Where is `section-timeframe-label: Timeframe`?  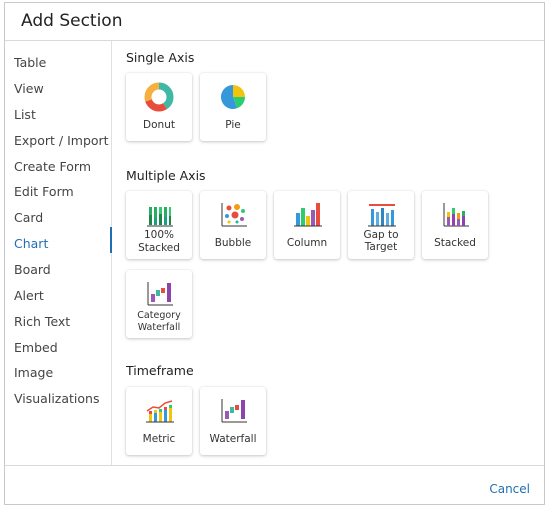 section-timeframe-label: Timeframe is located at coordinates (160, 370).